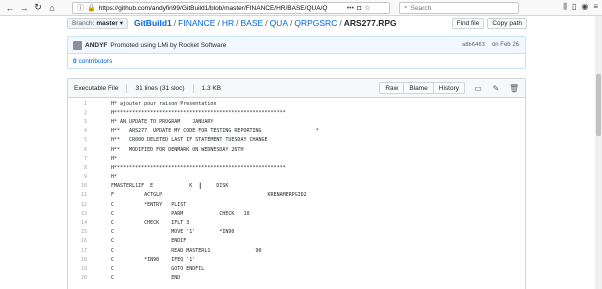 The image size is (602, 289). I want to click on line-number: 4, so click(77, 131).